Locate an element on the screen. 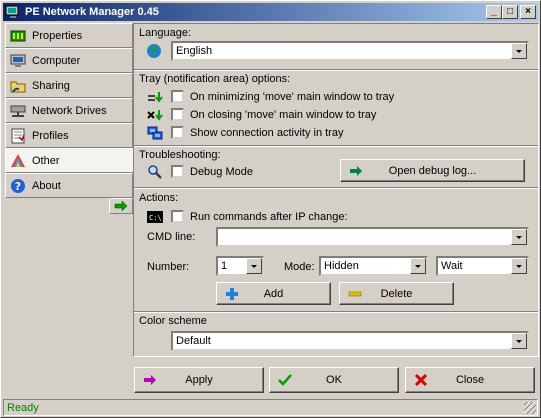  tray-minimize-icon is located at coordinates (155, 97).